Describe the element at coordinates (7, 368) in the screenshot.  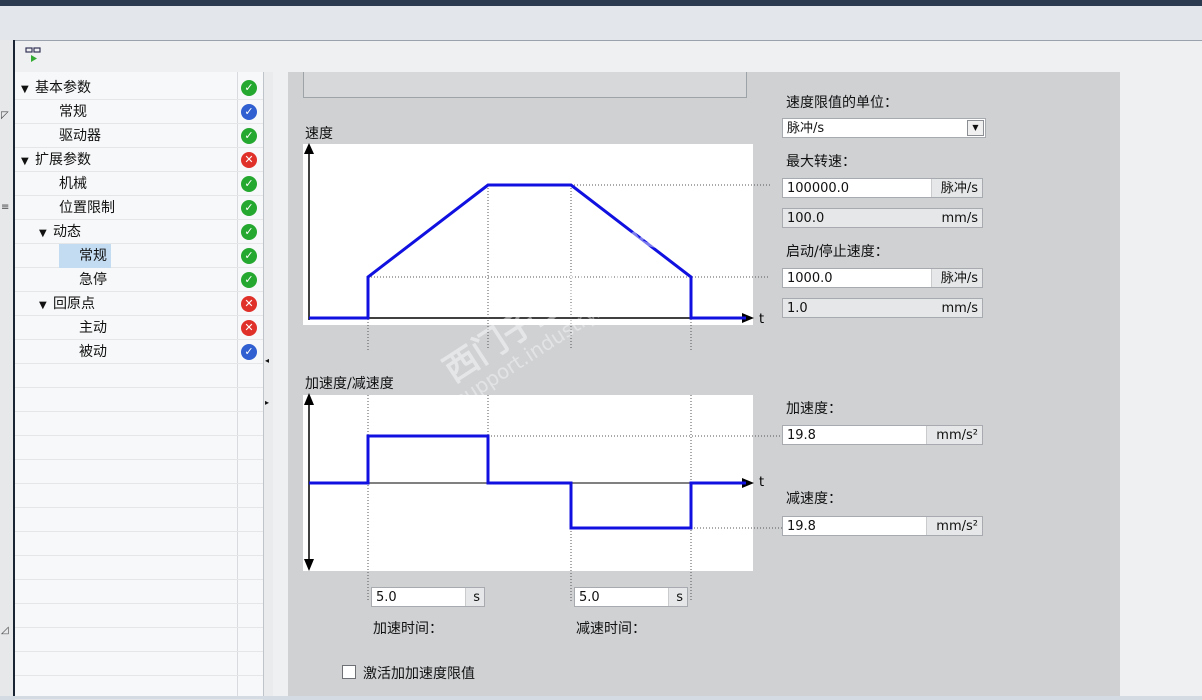
I see `left-collapsed-panel: ◸ ≡ ◿` at that location.